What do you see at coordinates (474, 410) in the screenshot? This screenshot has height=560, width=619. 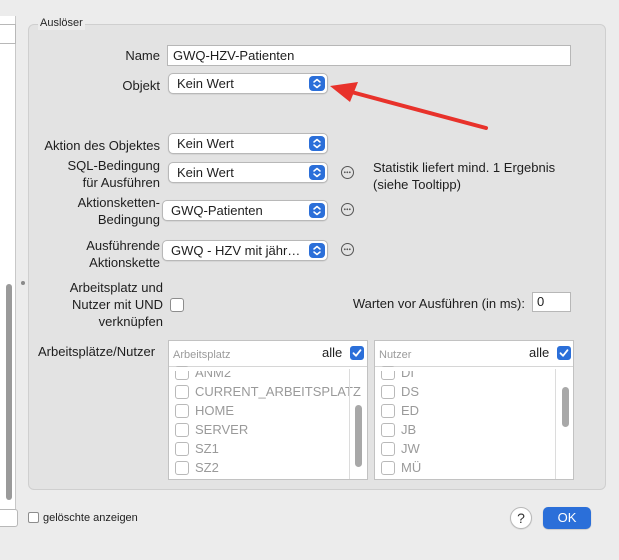 I see `nutzer-list: Nutzer alle DI DS ED JB JW MÜ` at bounding box center [474, 410].